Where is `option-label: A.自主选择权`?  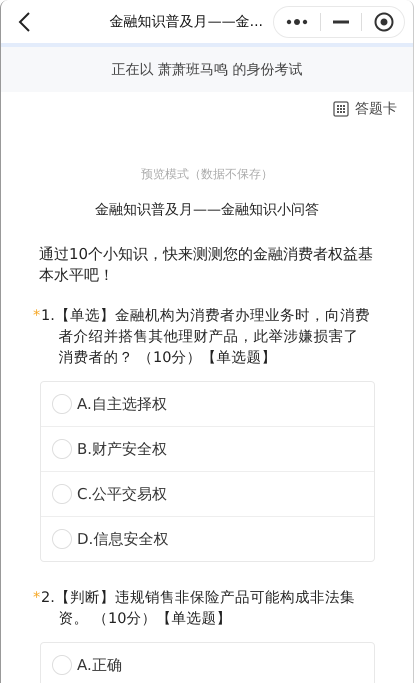
option-label: A.自主选择权 is located at coordinates (122, 404).